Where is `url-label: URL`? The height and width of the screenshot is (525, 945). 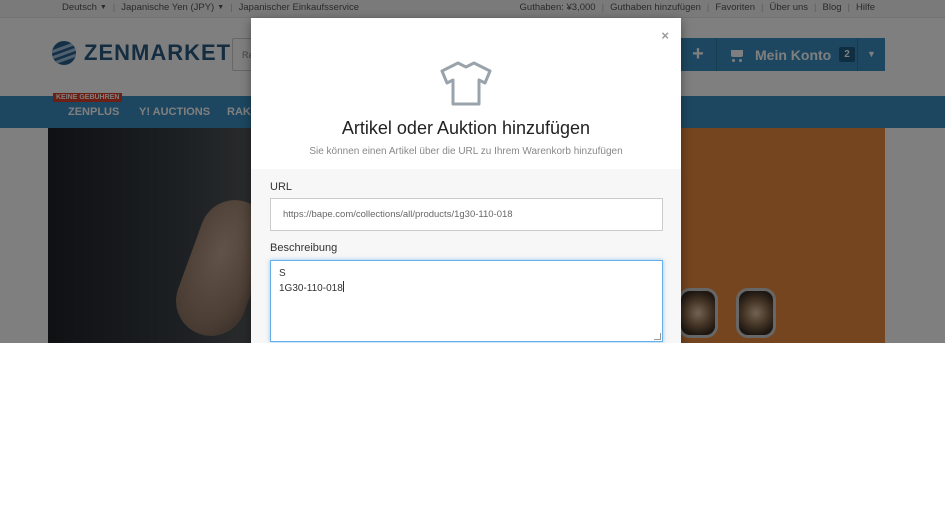
url-label: URL is located at coordinates (281, 187).